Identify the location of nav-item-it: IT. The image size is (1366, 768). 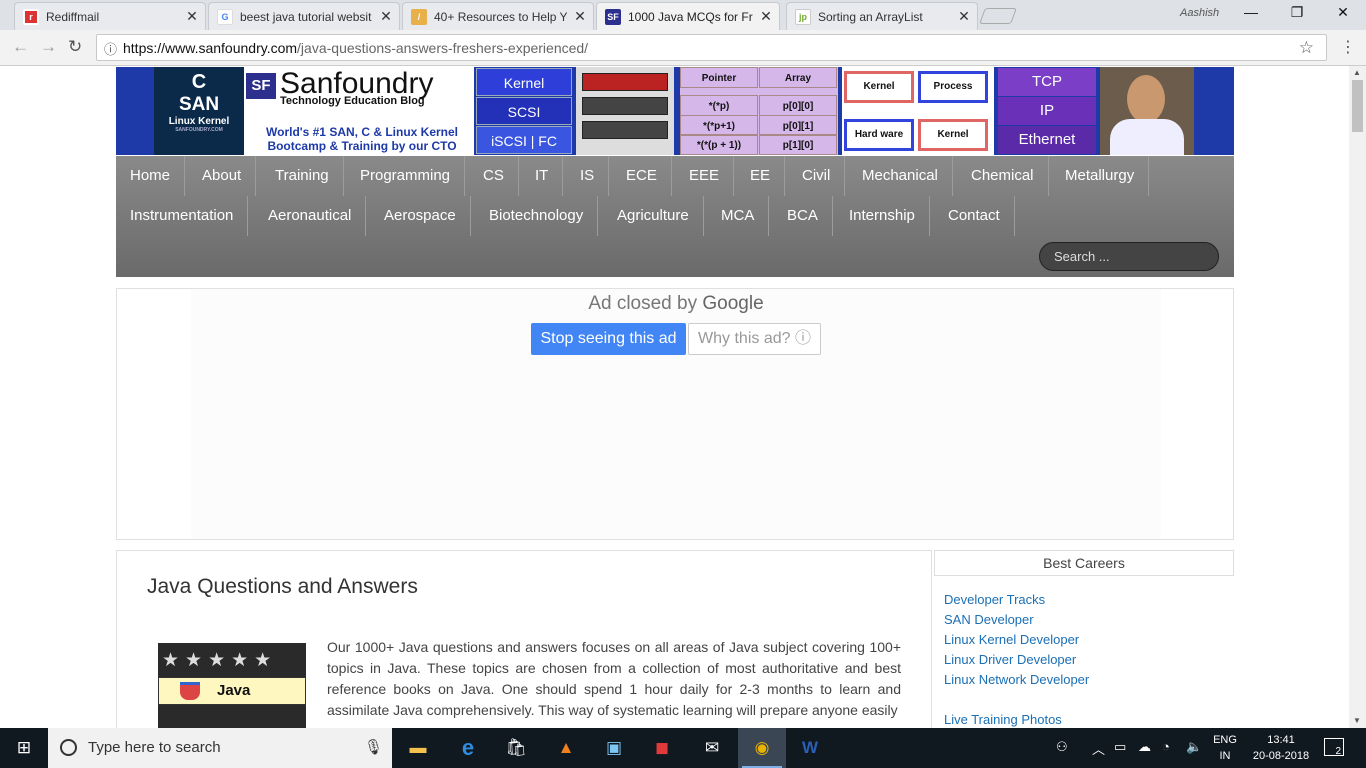
(542, 176).